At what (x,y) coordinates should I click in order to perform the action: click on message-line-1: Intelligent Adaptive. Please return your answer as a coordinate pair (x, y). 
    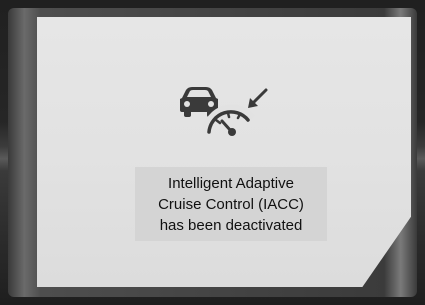
    Looking at the image, I should click on (231, 183).